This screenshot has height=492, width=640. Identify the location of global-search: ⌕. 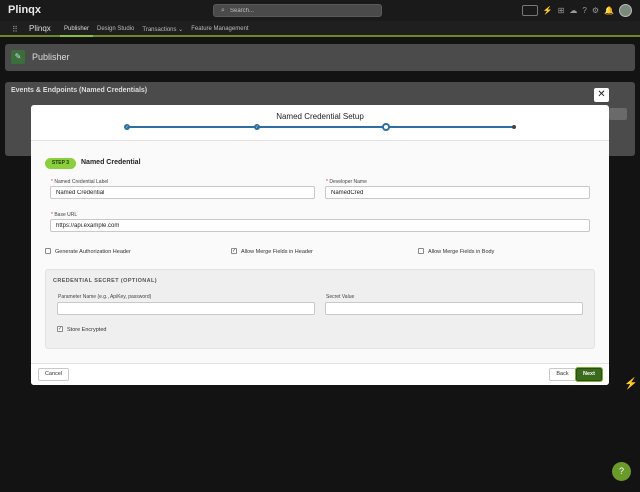
(297, 10).